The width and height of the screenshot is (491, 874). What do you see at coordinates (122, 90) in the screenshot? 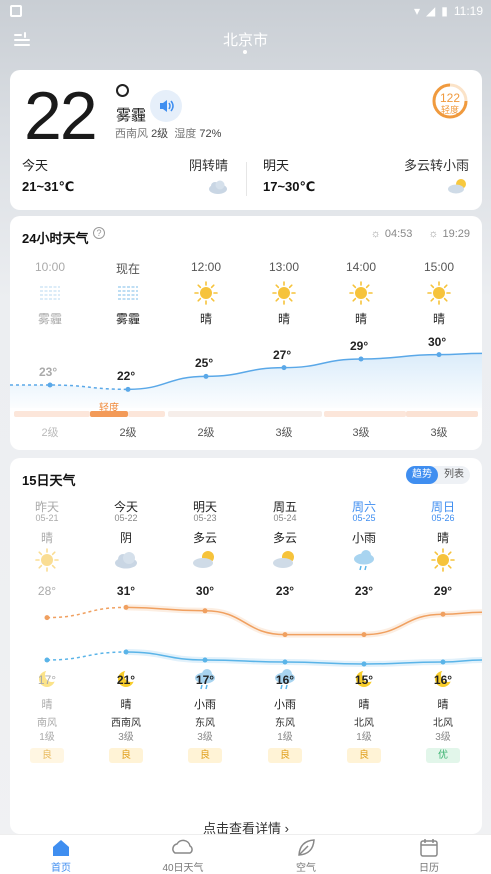
I see `degree-symbol` at bounding box center [122, 90].